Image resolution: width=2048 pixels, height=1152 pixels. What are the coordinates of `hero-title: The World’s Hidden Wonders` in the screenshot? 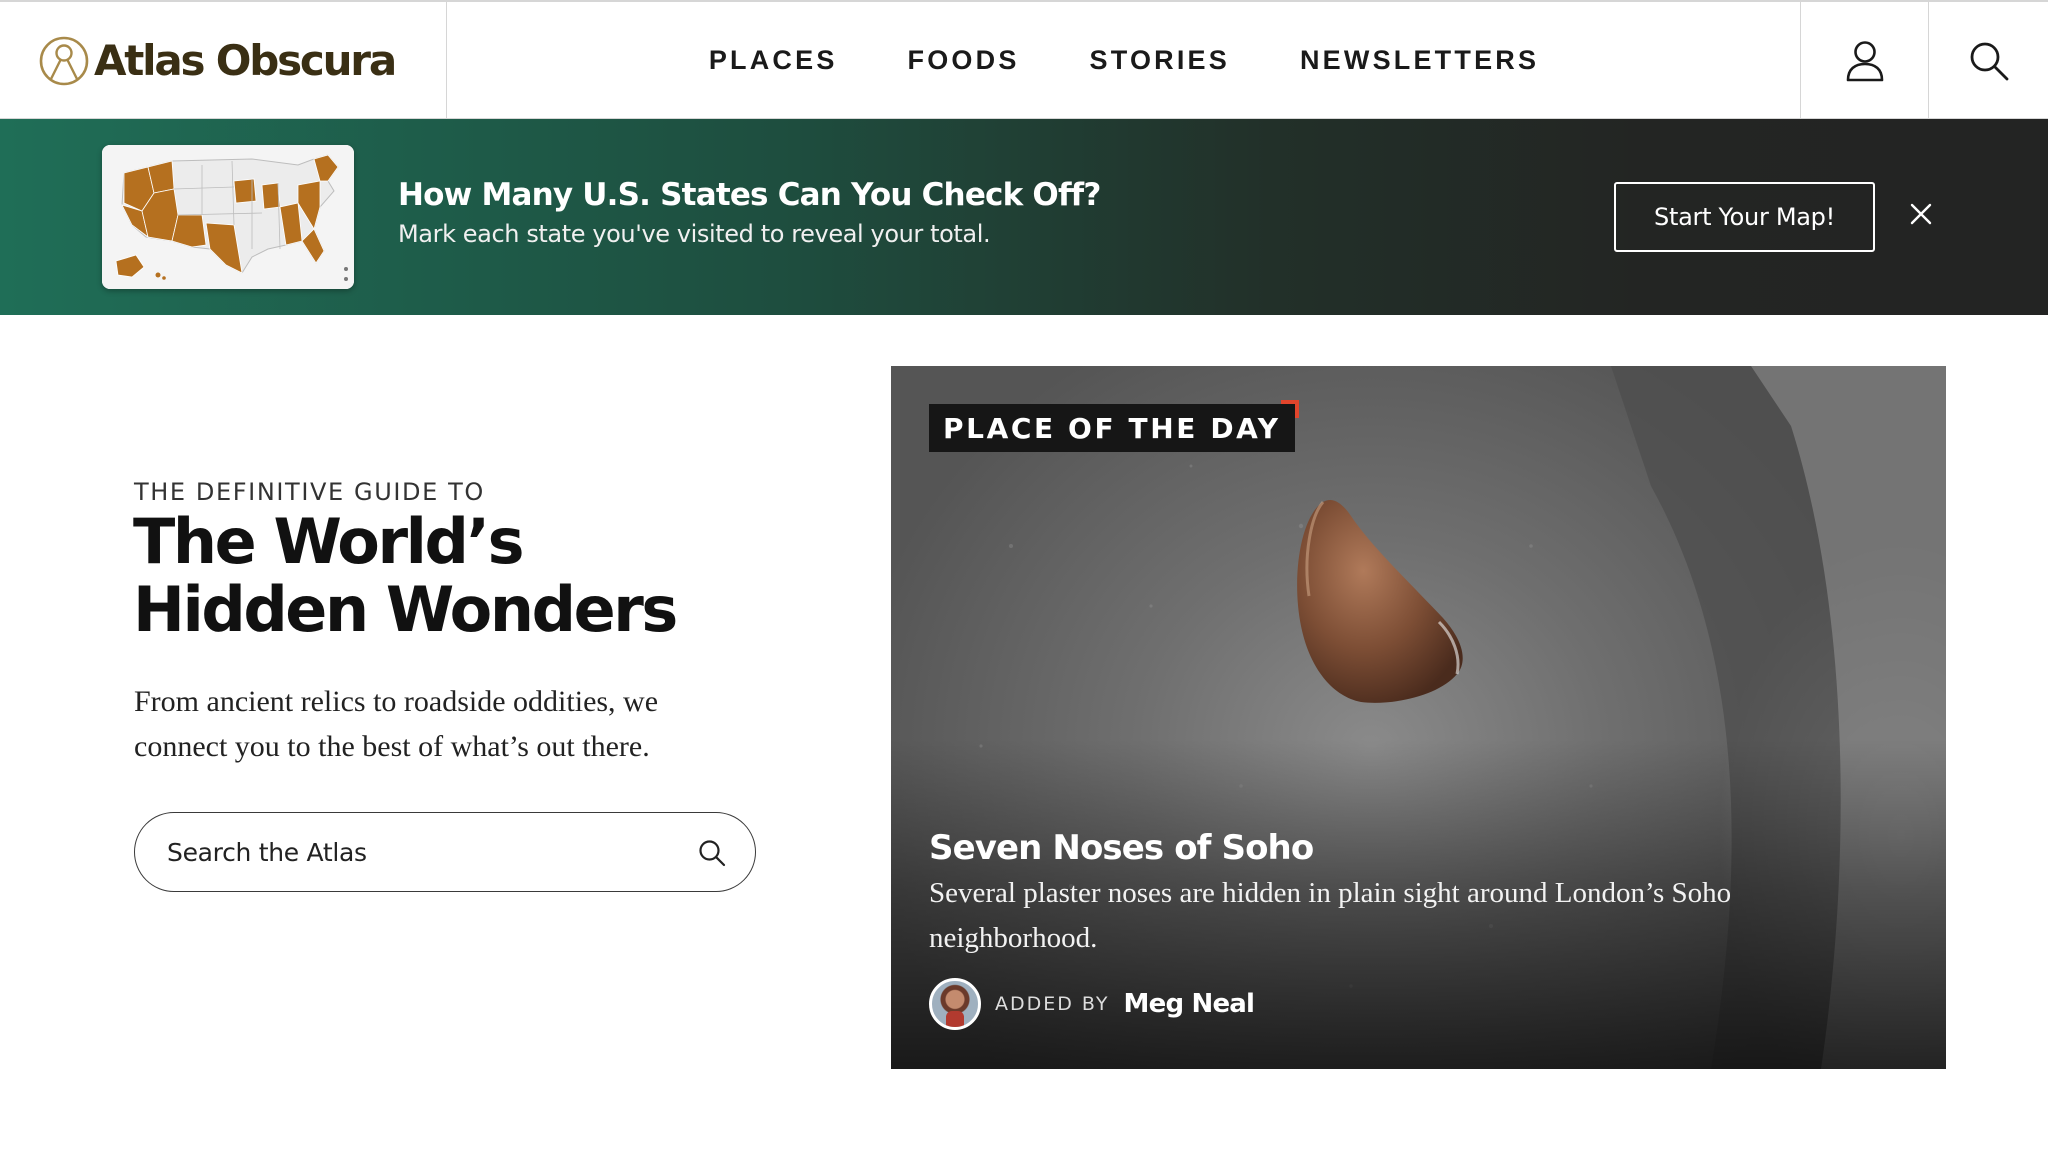 It's located at (433, 576).